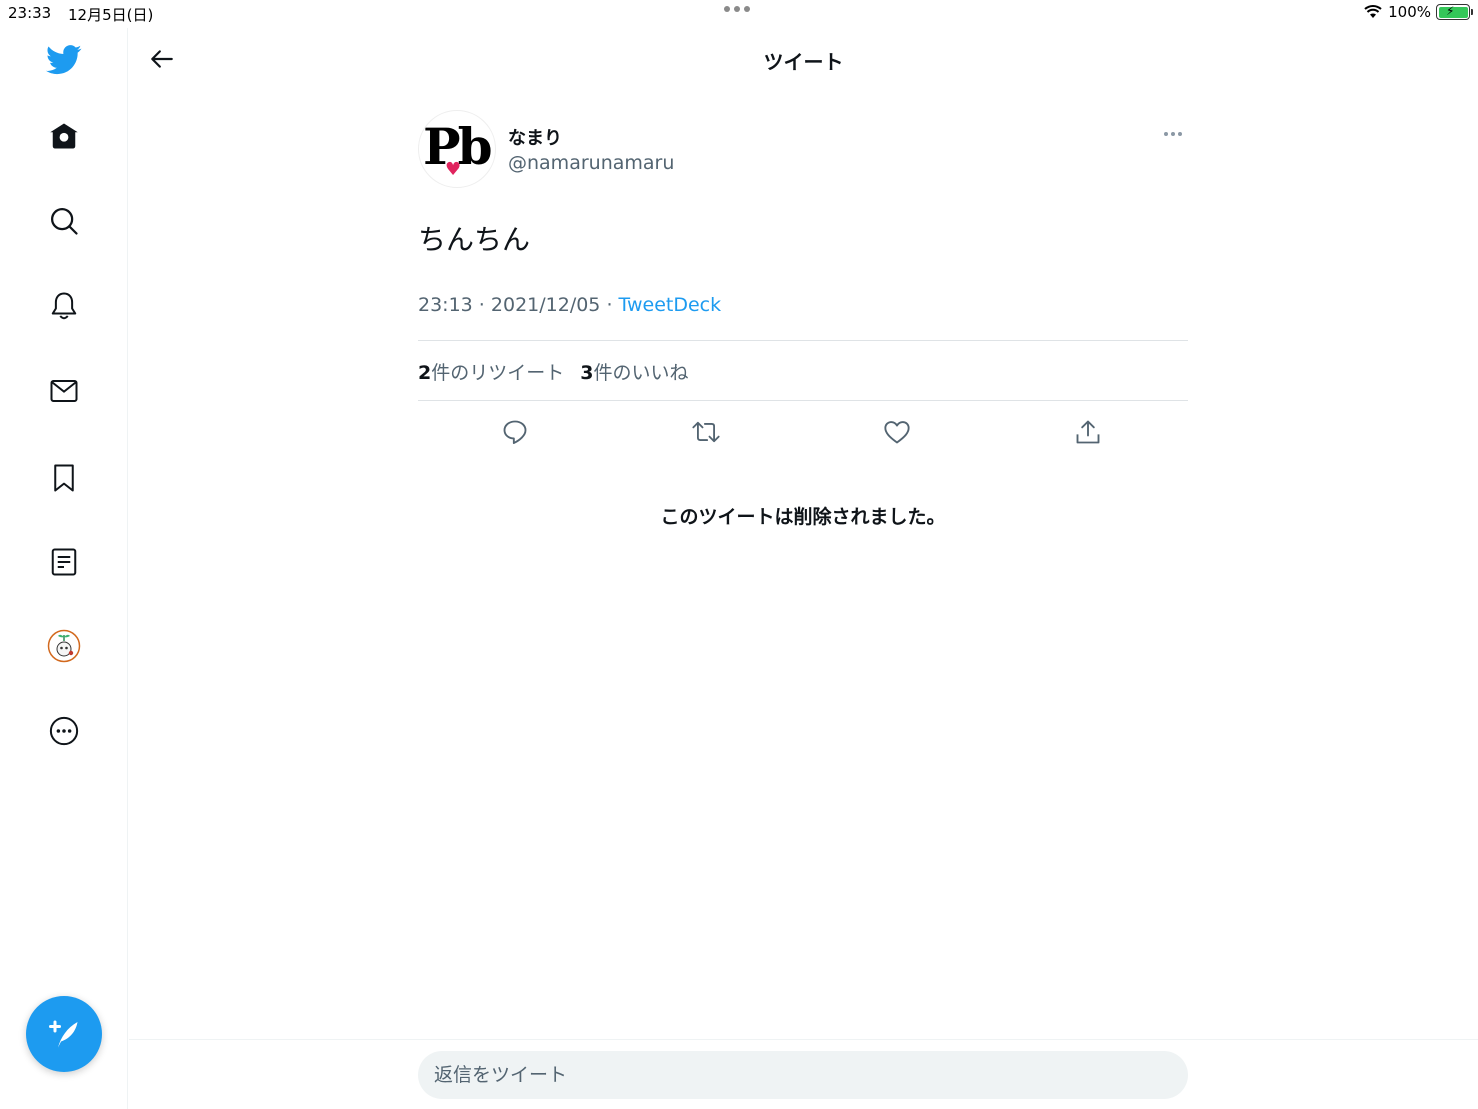  I want to click on like-button, so click(897, 432).